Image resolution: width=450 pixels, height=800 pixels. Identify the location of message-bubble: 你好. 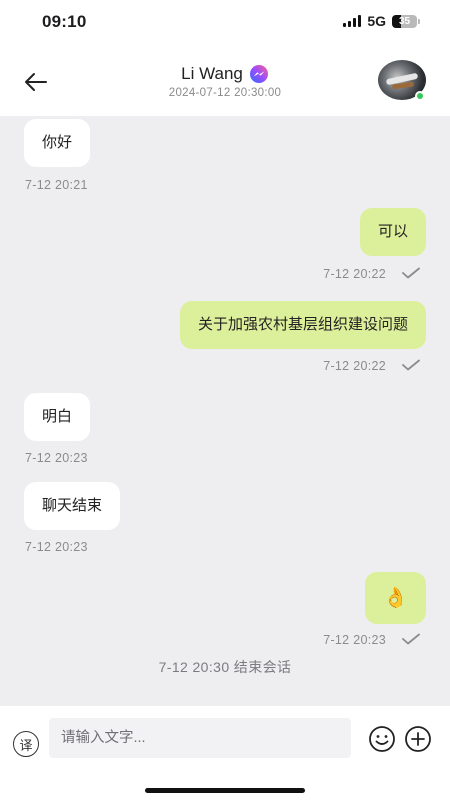
(57, 143).